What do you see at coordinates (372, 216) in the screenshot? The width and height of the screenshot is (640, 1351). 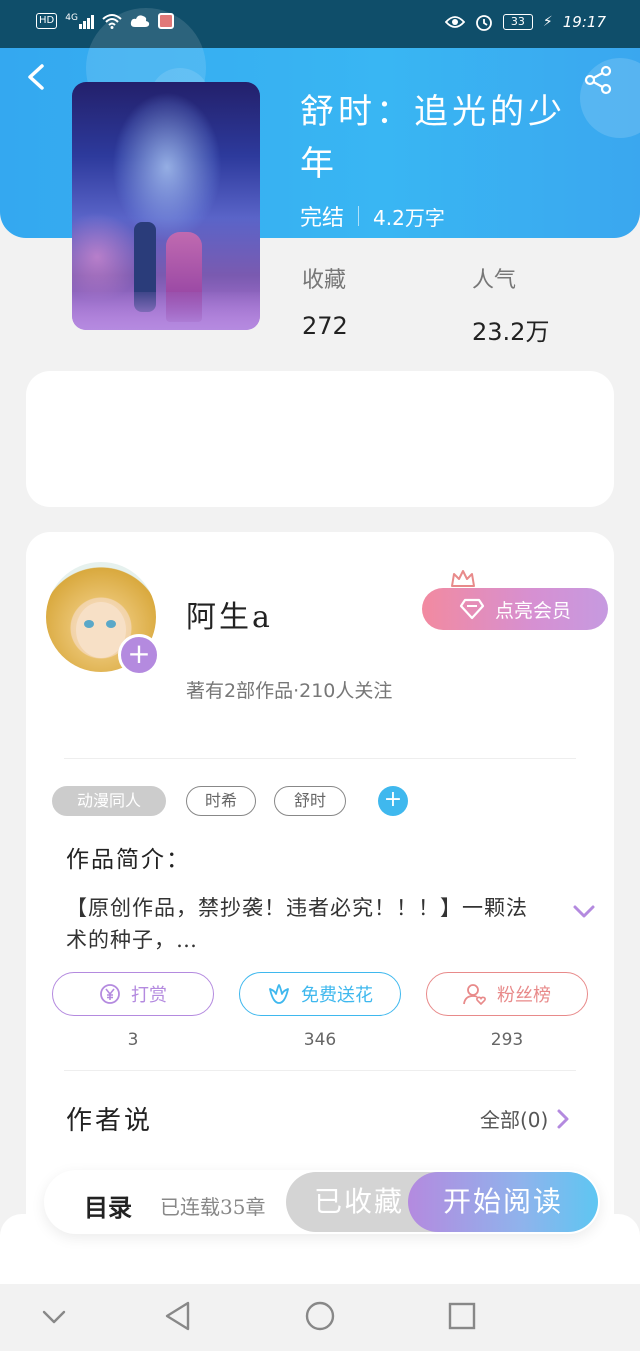 I see `book-meta: 完结 4.2万字` at bounding box center [372, 216].